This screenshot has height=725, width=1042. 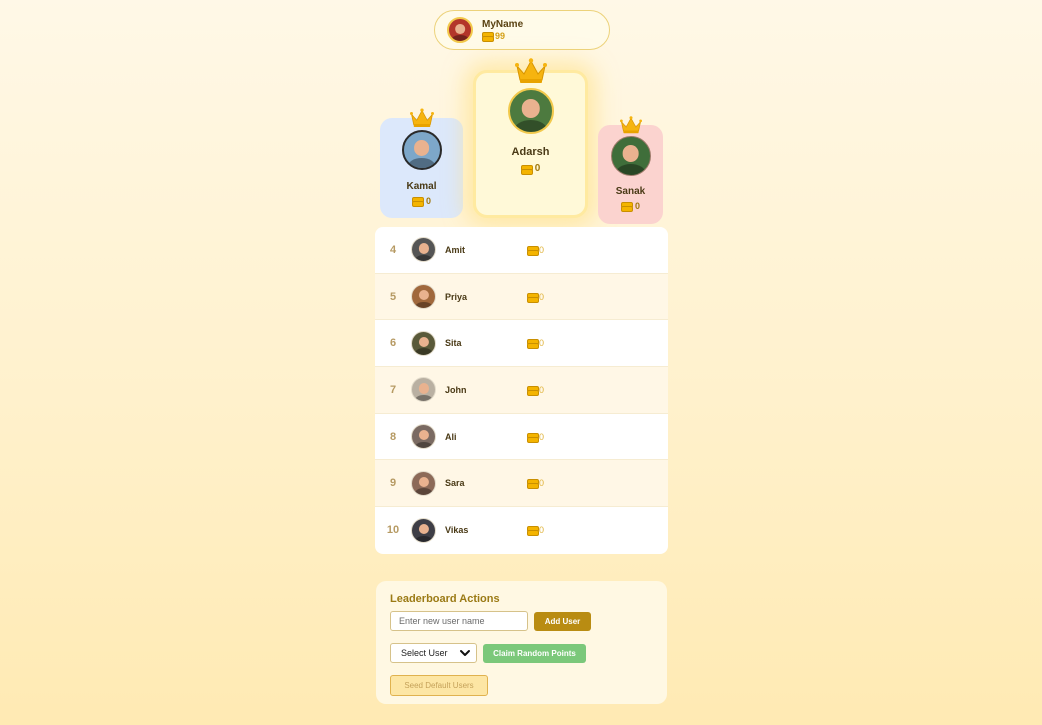 What do you see at coordinates (537, 168) in the screenshot?
I see `podium-first-points-value: 0` at bounding box center [537, 168].